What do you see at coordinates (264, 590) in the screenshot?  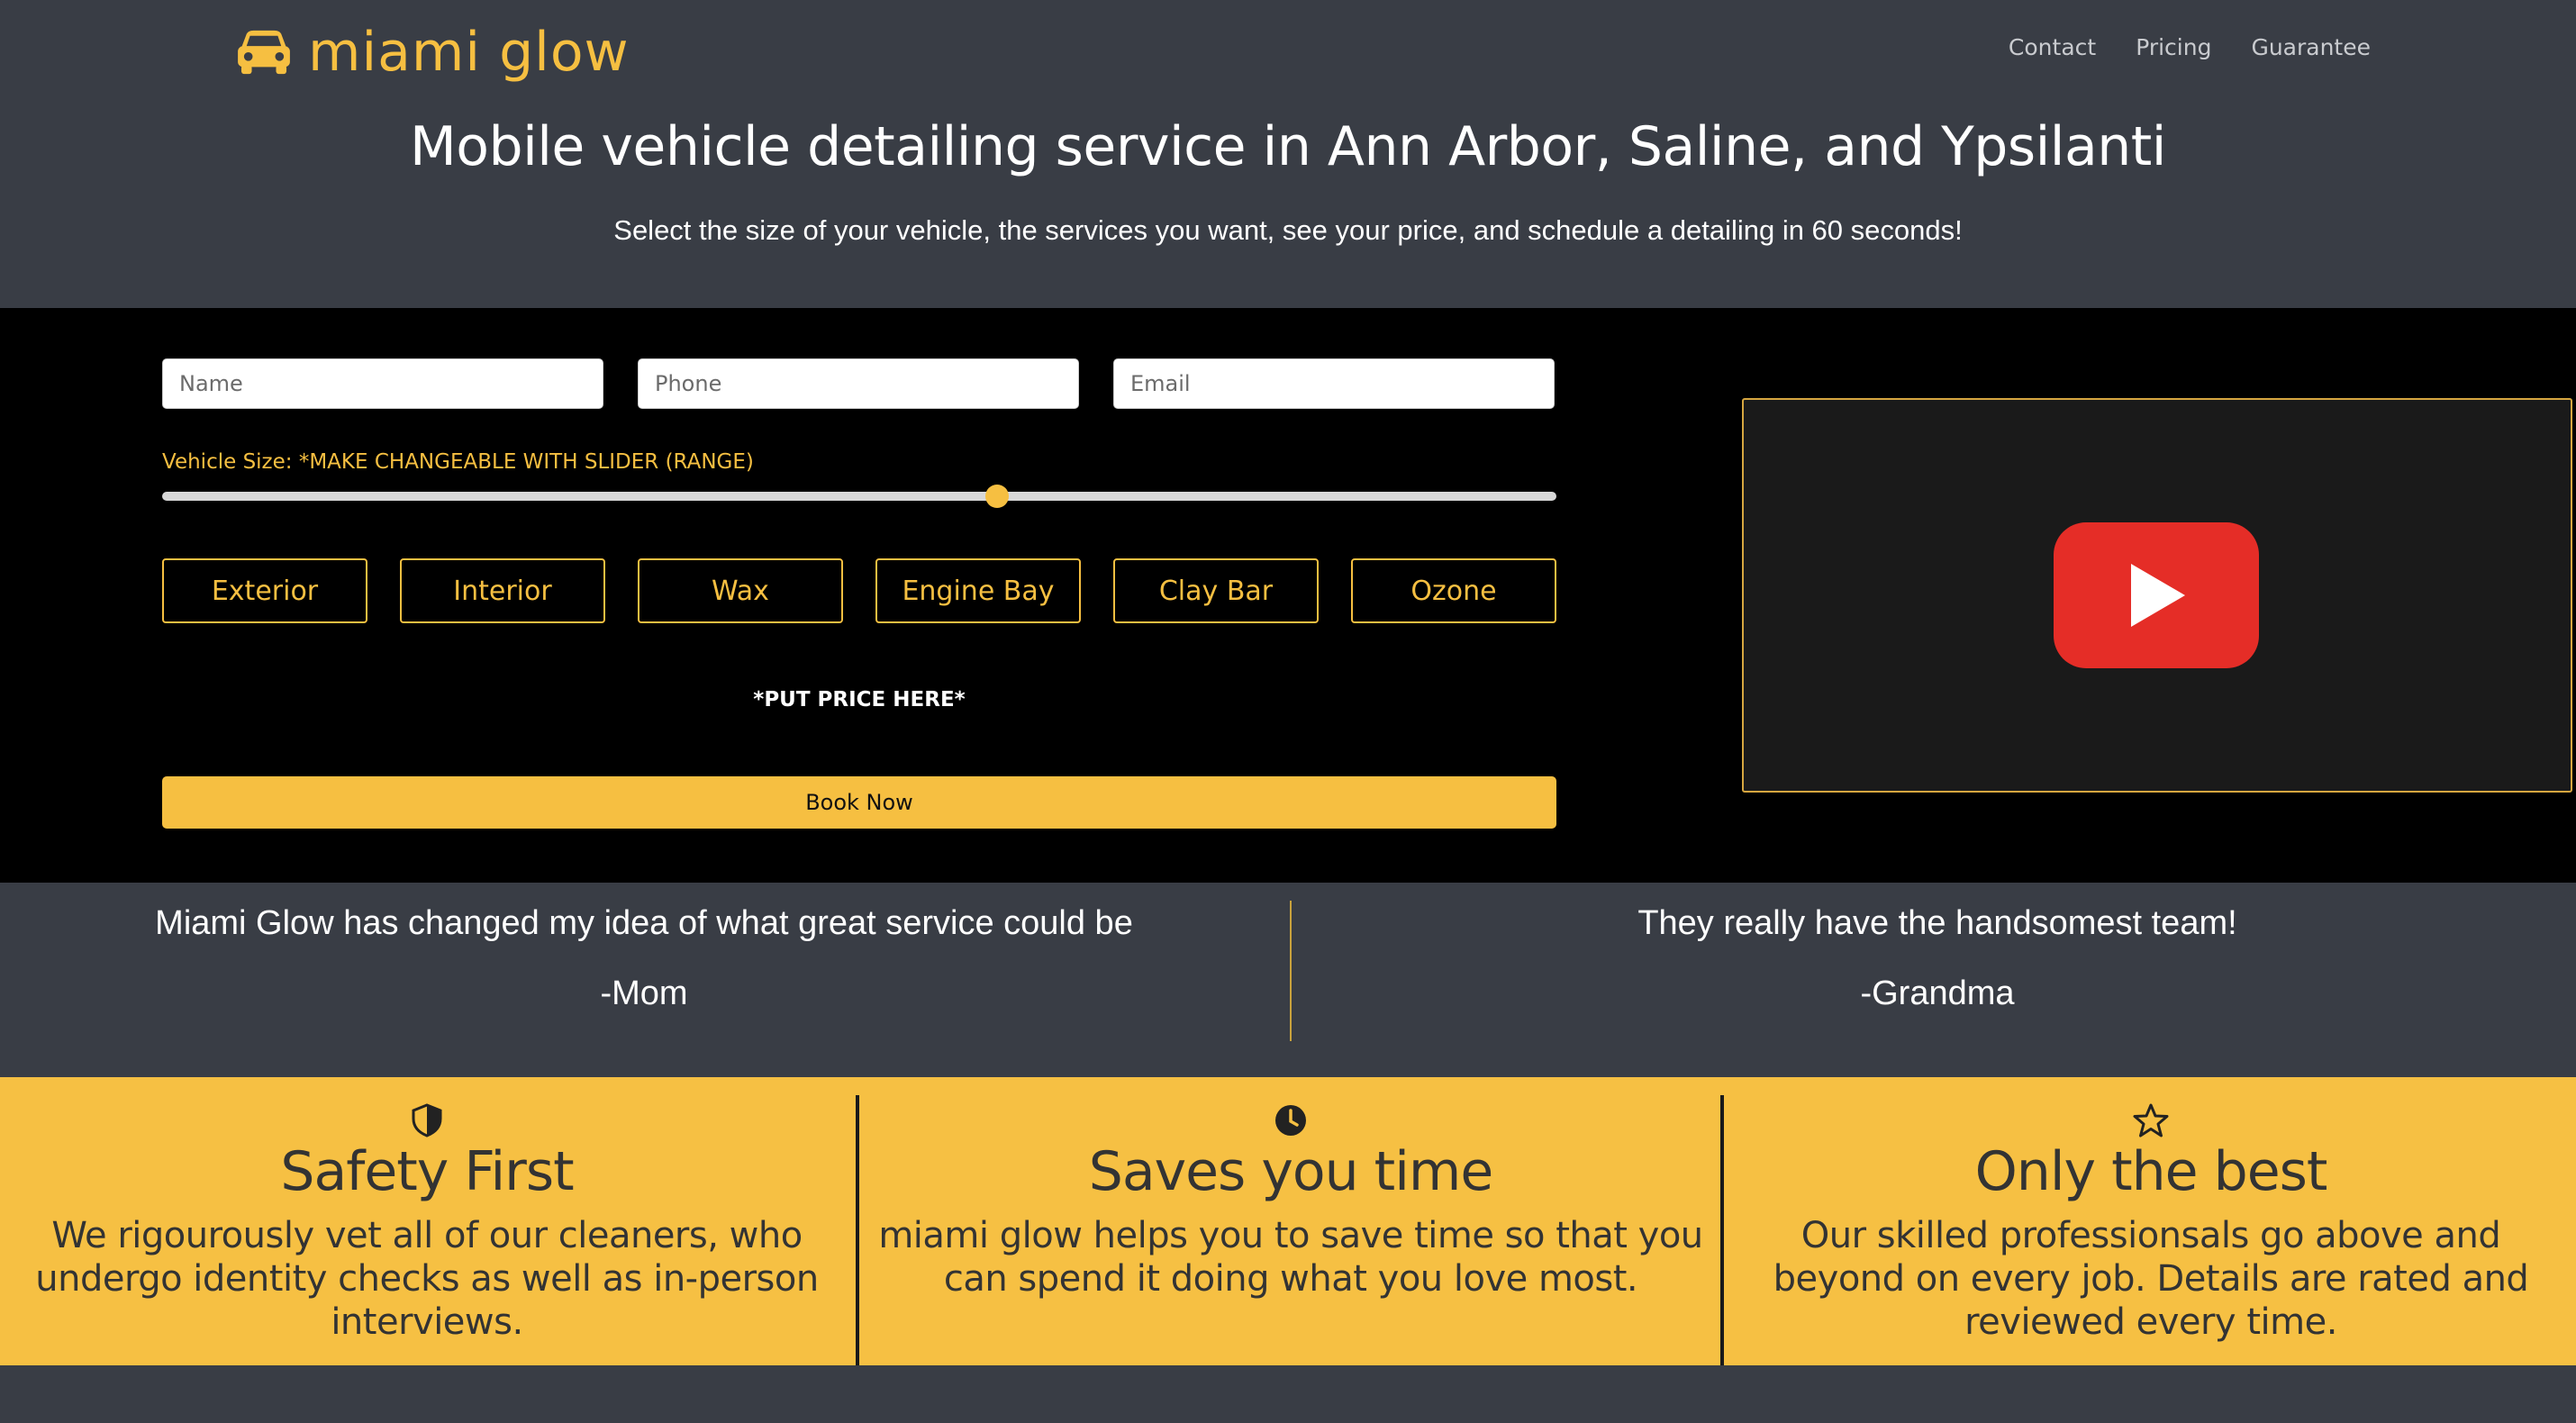 I see `service-exterior-button: Exterior` at bounding box center [264, 590].